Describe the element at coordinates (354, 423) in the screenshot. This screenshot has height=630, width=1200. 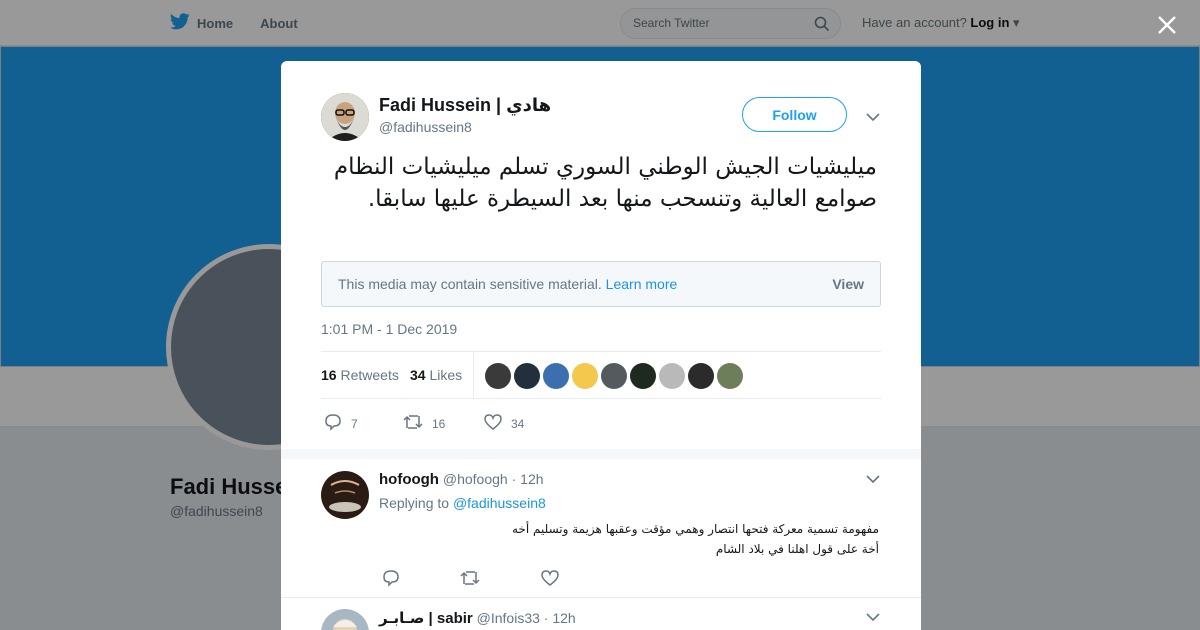
I see `reply-count: 7` at that location.